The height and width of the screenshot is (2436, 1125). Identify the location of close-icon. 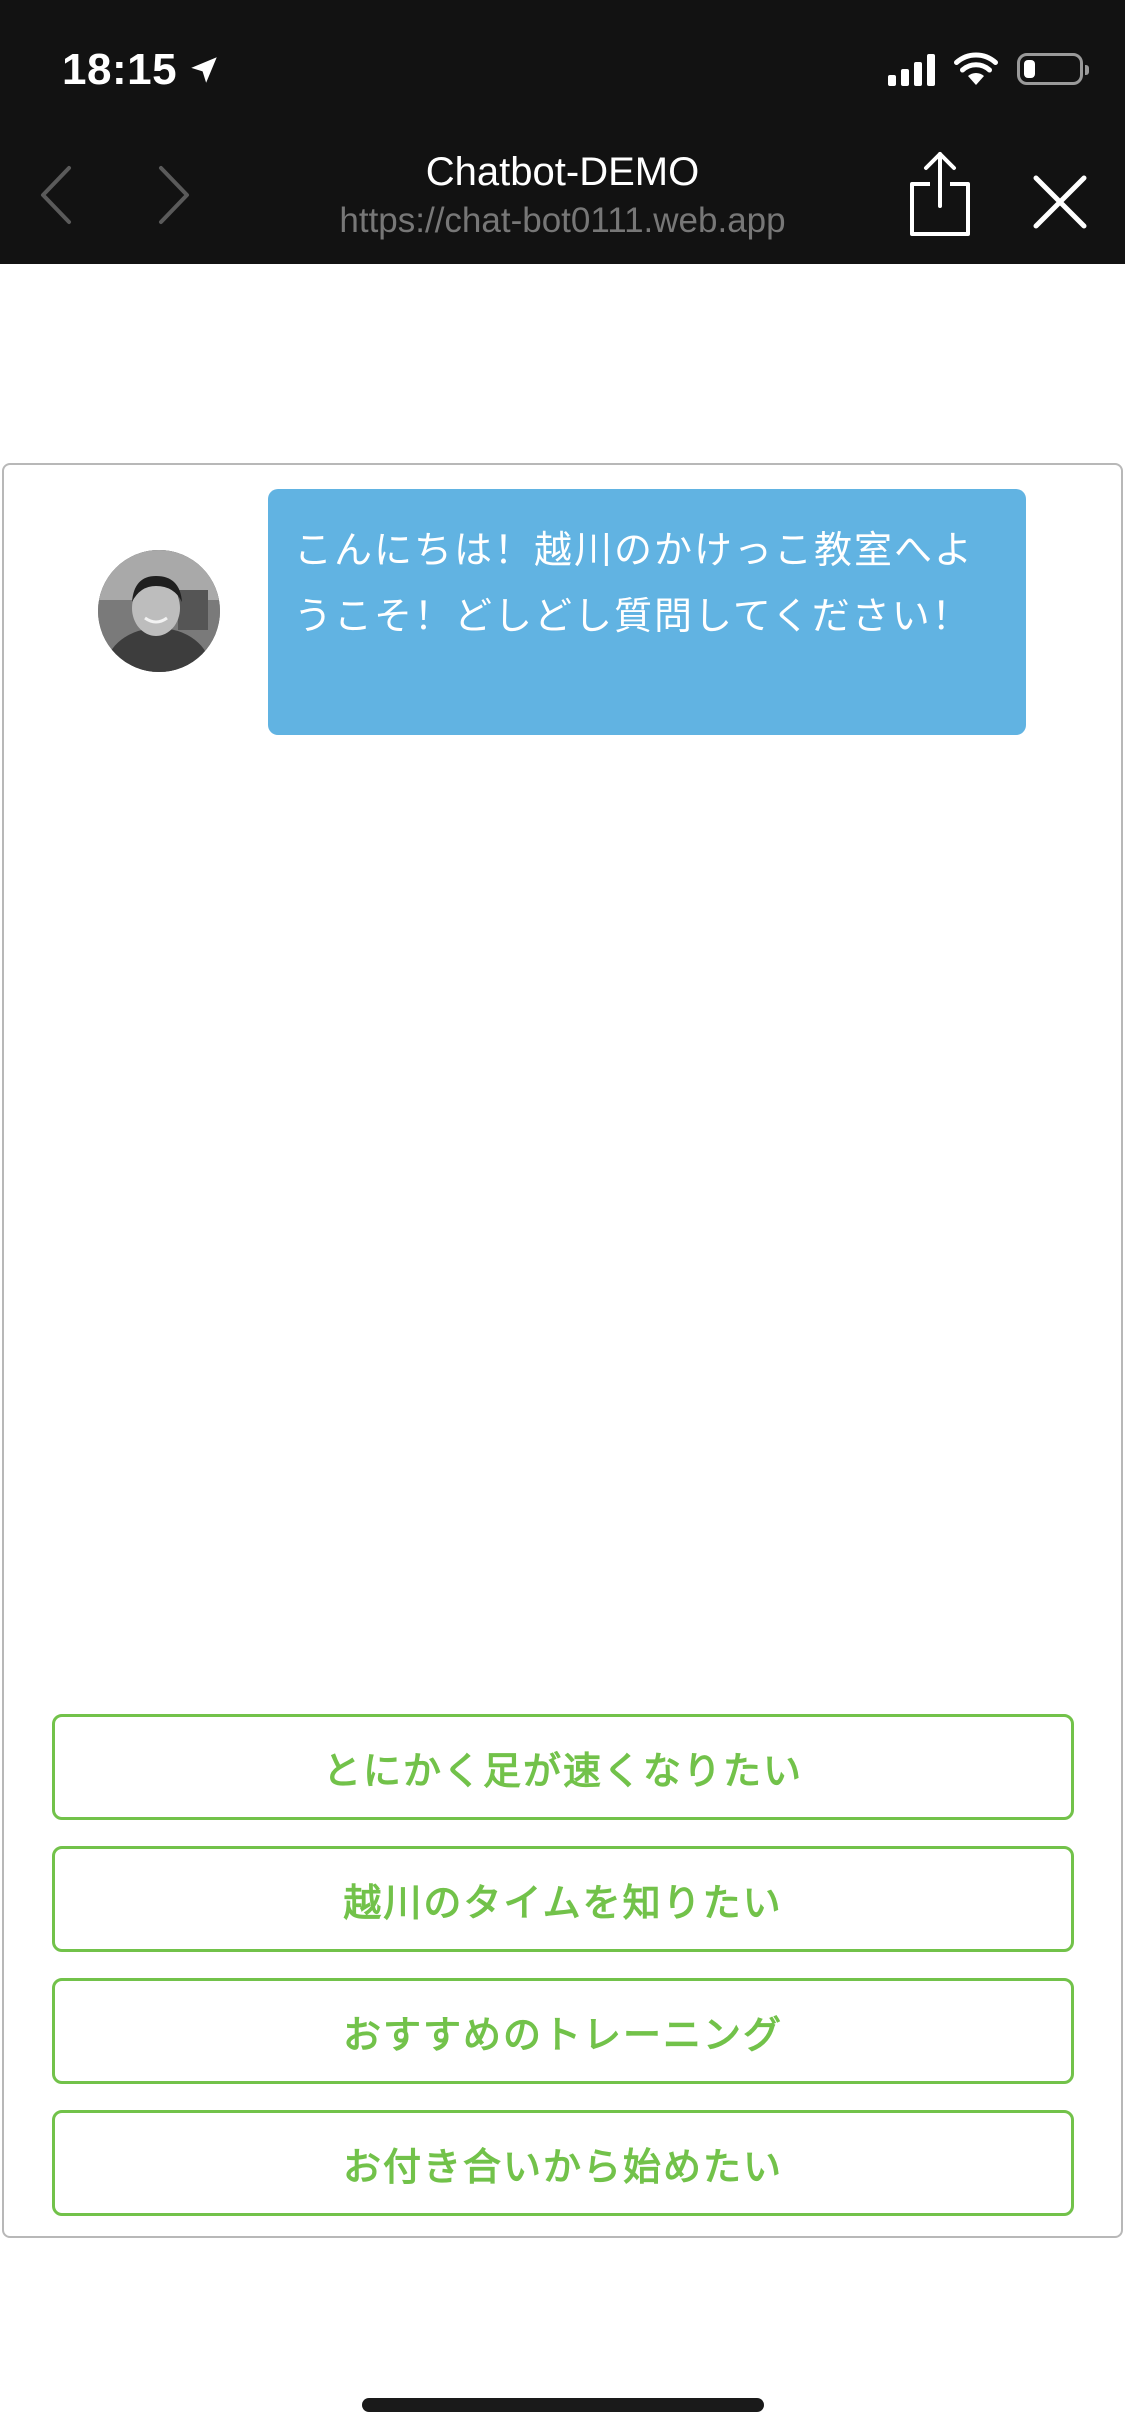
(1060, 202).